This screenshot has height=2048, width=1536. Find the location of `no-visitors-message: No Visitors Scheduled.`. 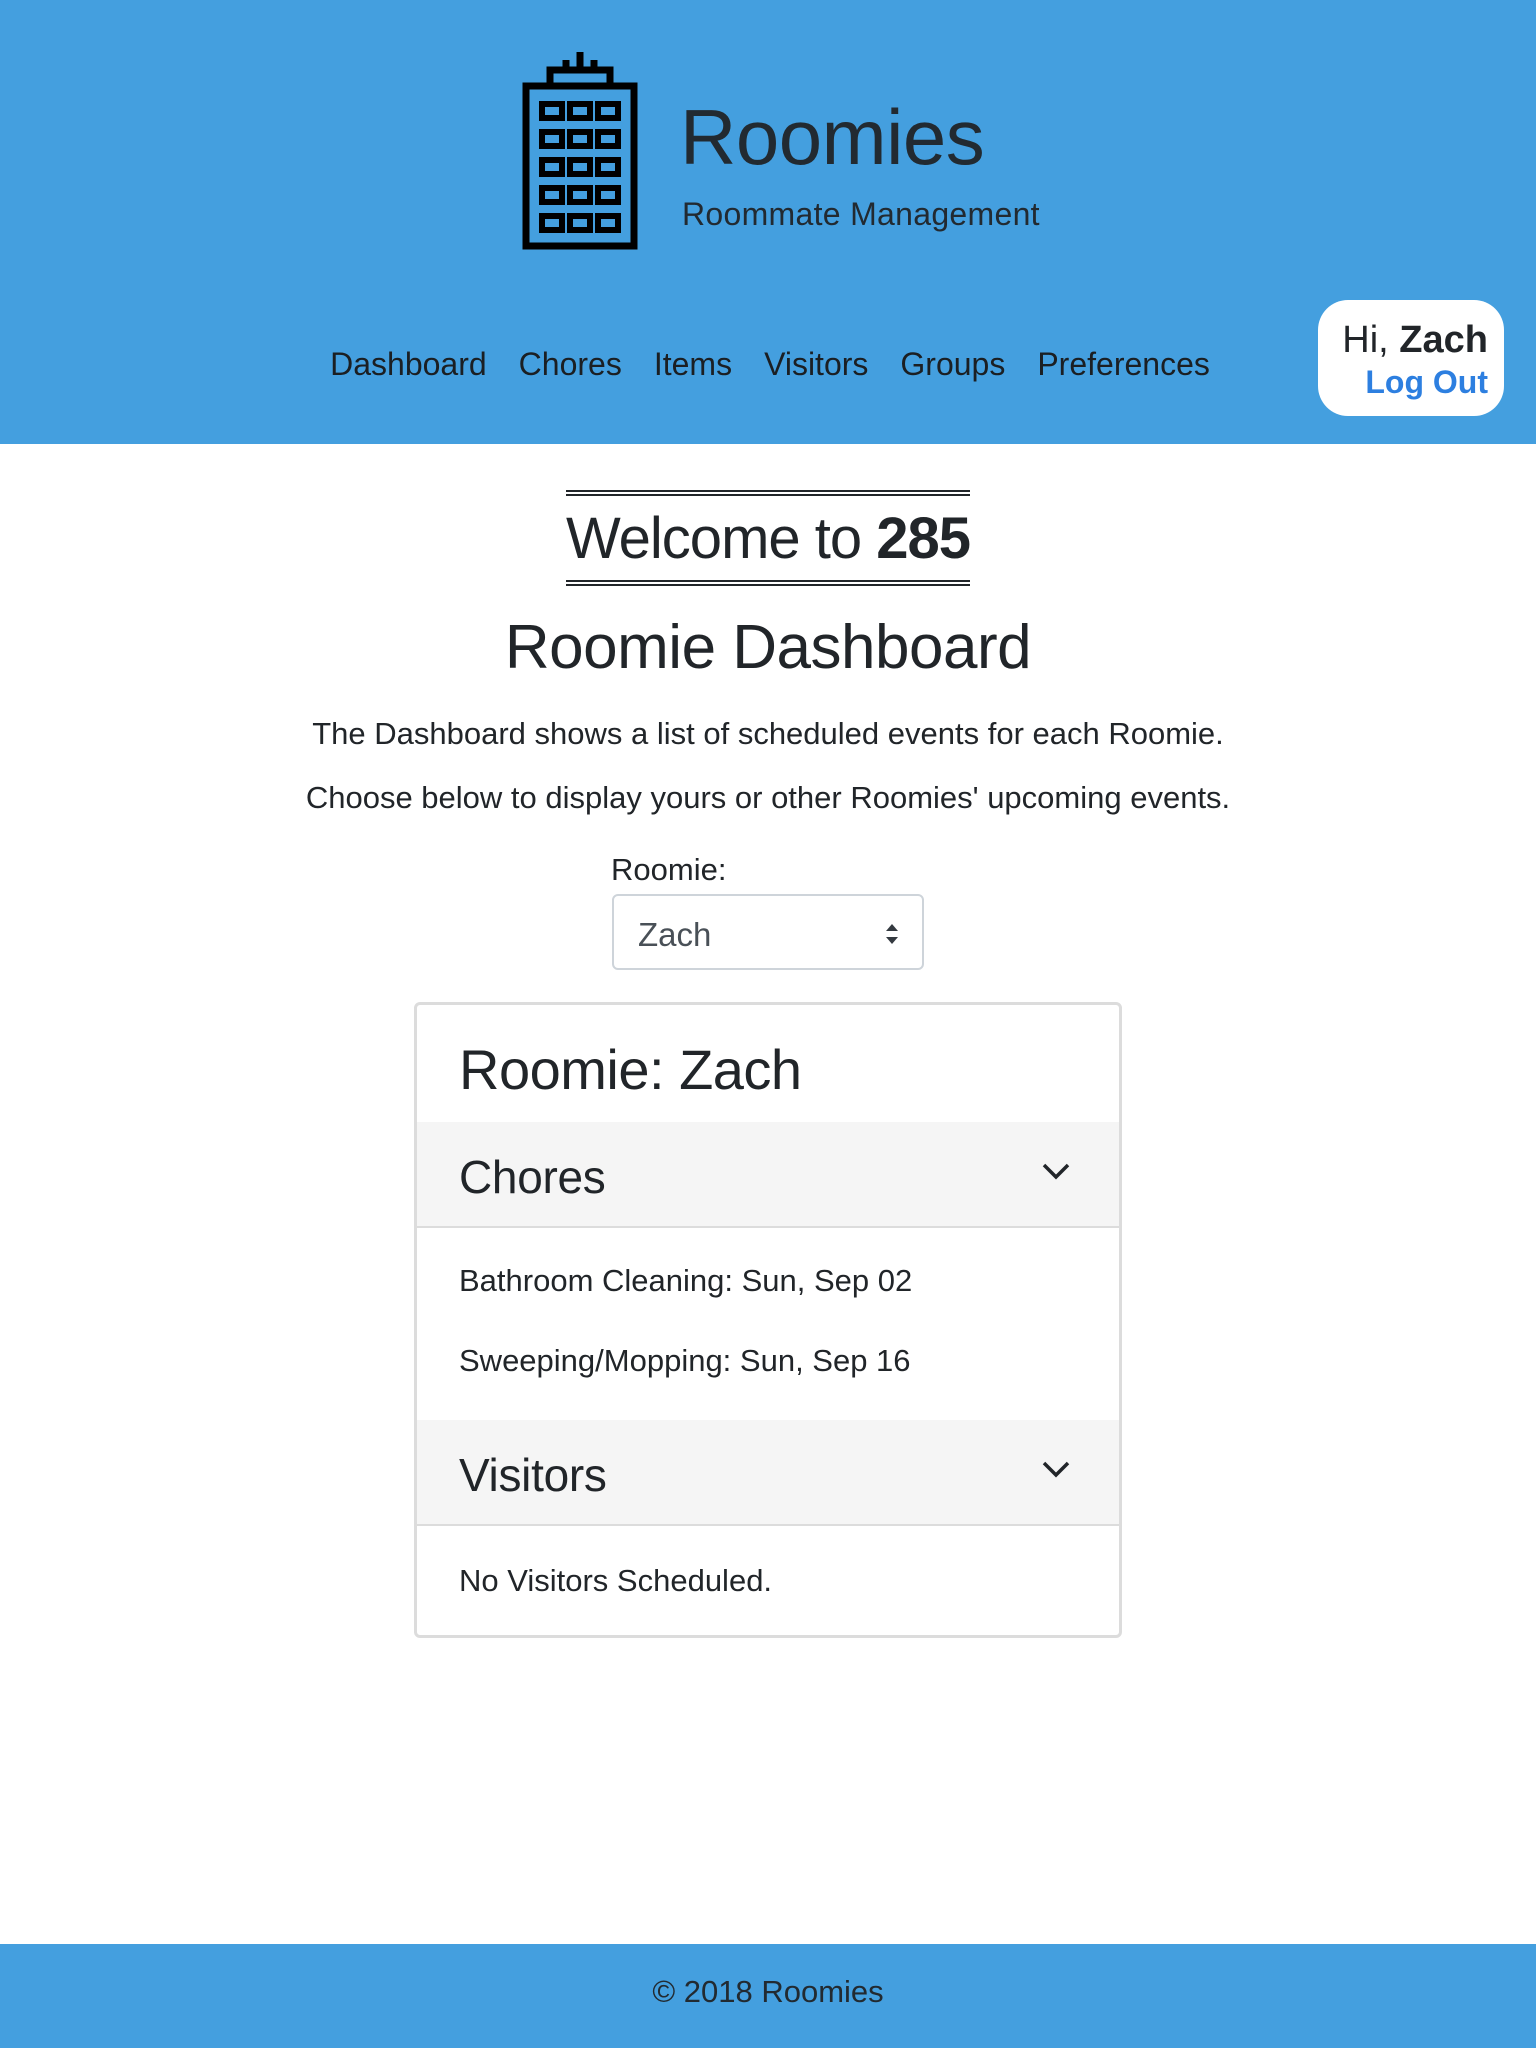

no-visitors-message: No Visitors Scheduled. is located at coordinates (616, 1580).